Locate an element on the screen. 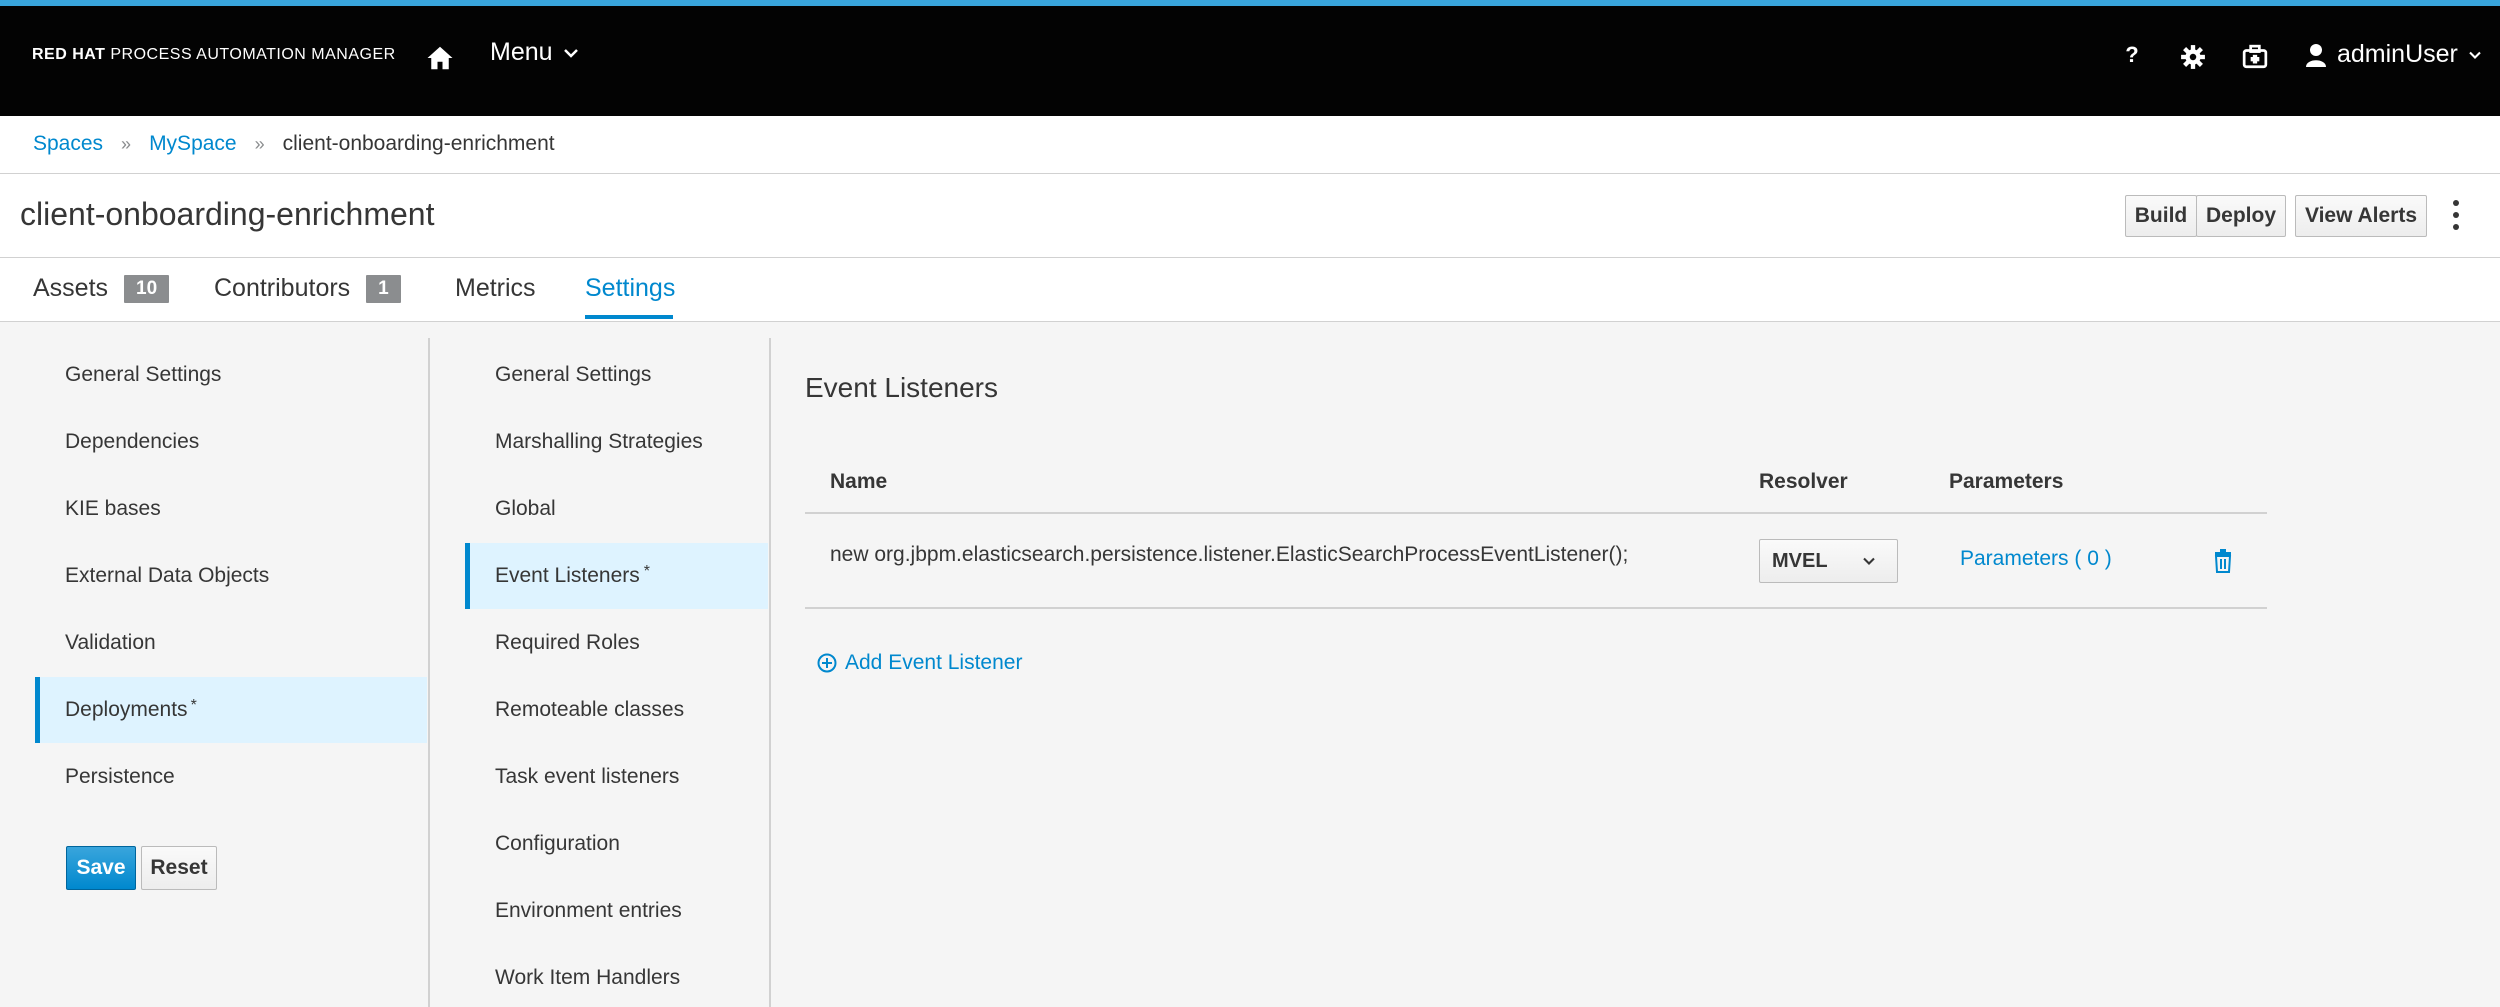 This screenshot has height=1007, width=2500. main-menu-button: Menu is located at coordinates (534, 52).